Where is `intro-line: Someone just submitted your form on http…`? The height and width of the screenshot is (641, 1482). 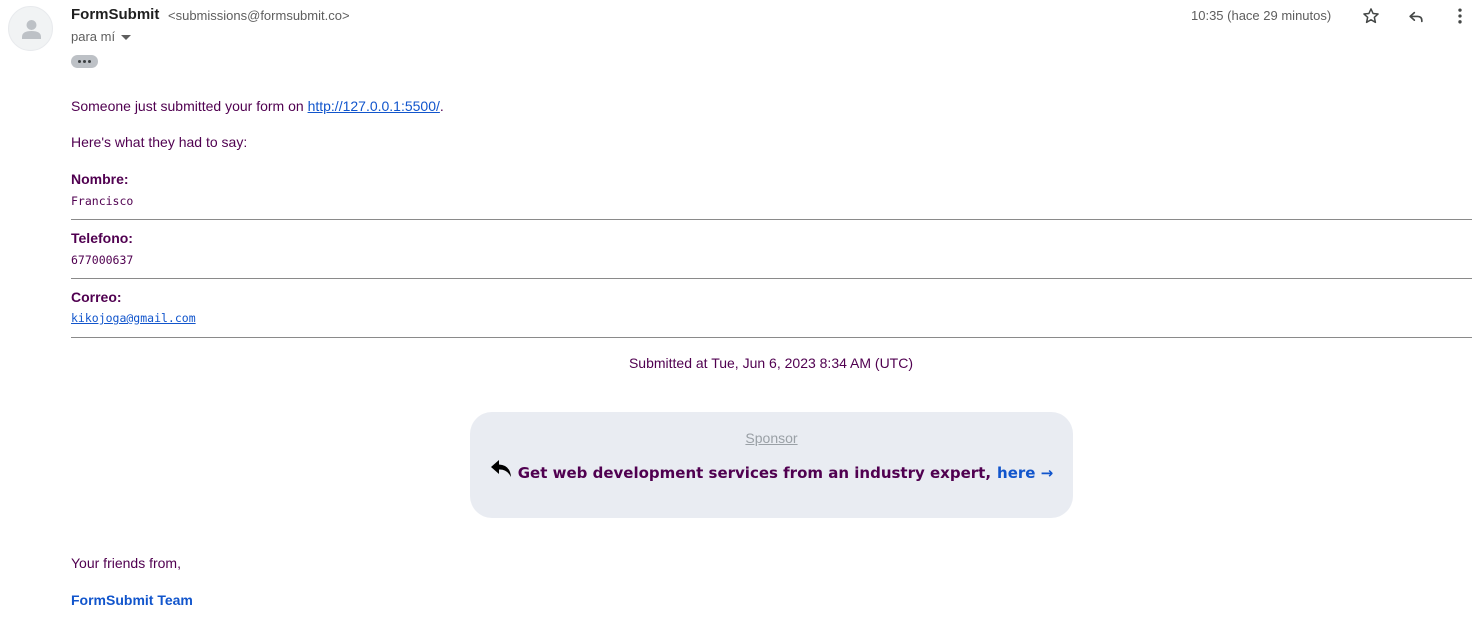
intro-line: Someone just submitted your form on http… is located at coordinates (257, 106).